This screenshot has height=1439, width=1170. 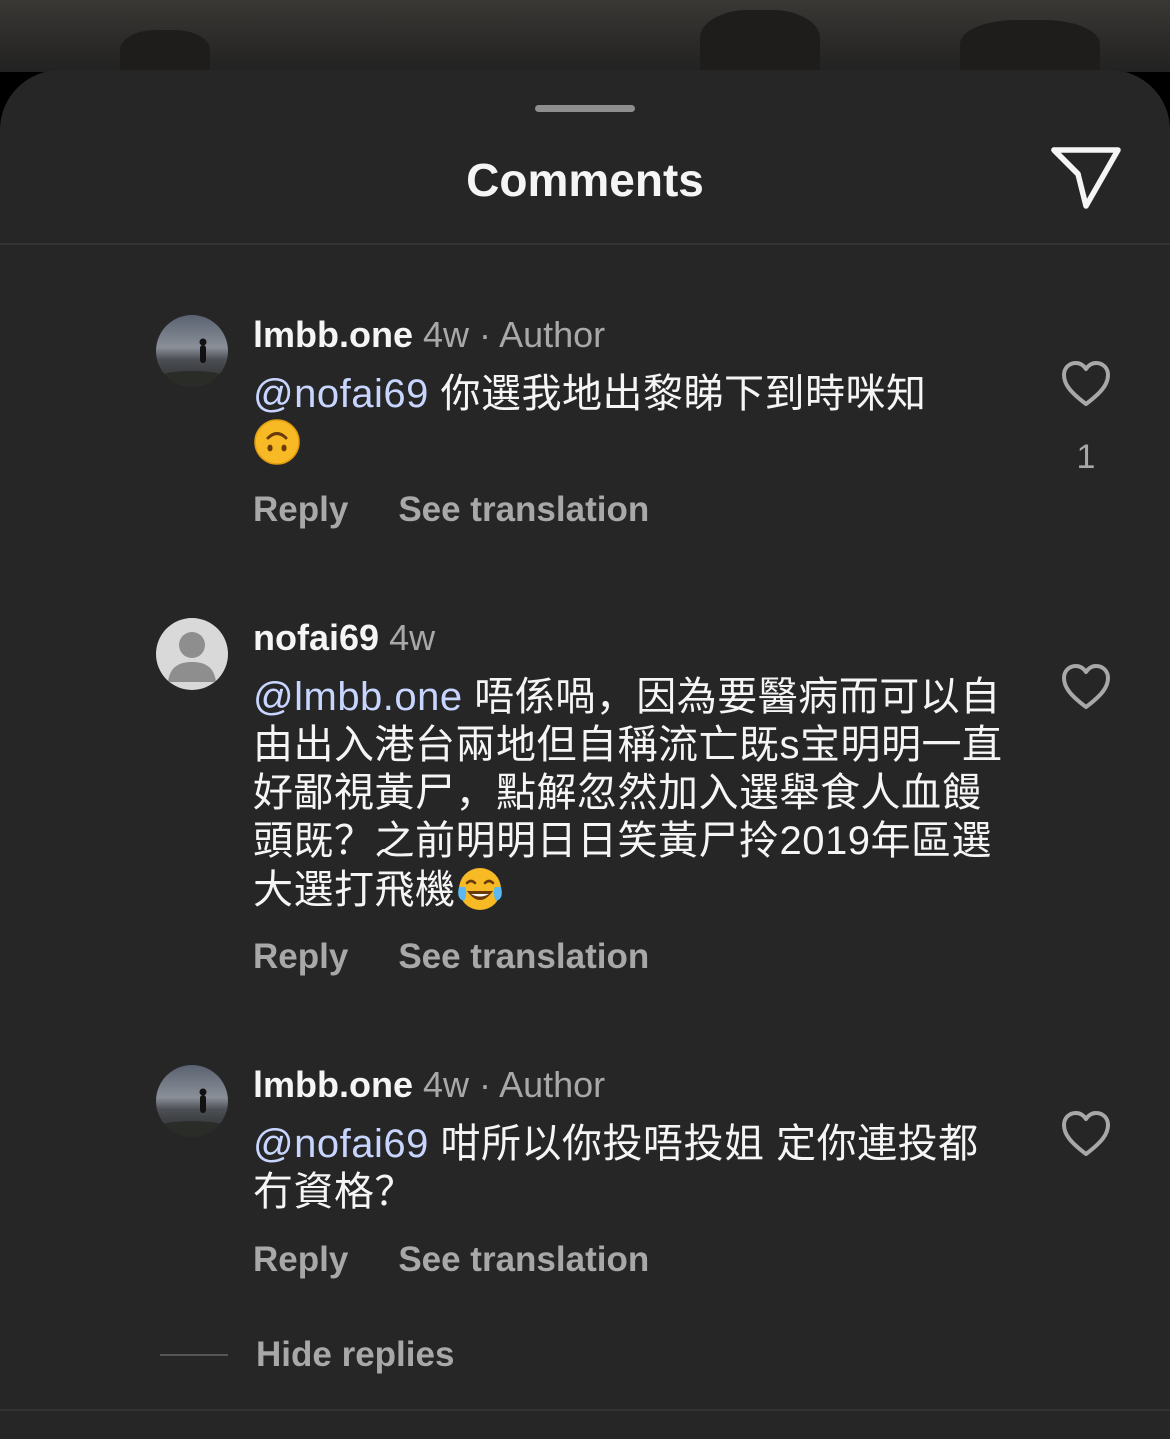 What do you see at coordinates (479, 889) in the screenshot?
I see `face-with-tears-of-joy-icon` at bounding box center [479, 889].